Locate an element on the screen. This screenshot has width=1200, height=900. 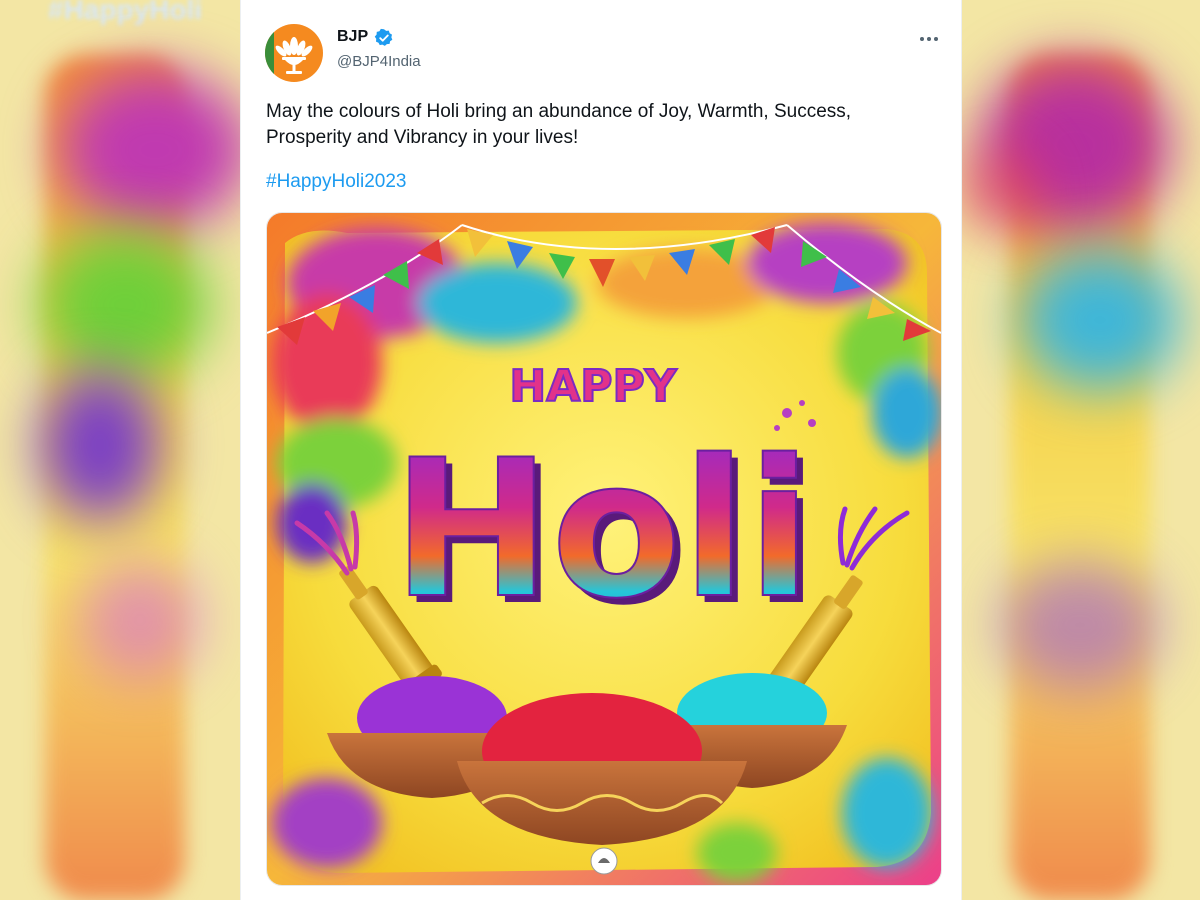
avatar is located at coordinates (294, 53).